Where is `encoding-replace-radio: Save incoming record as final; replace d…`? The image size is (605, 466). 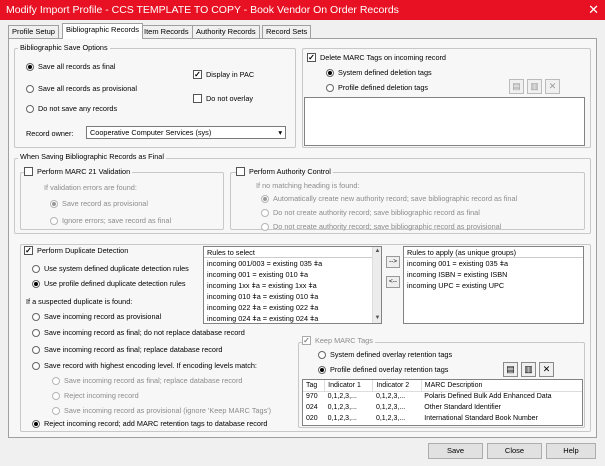 encoding-replace-radio: Save incoming record as final; replace d… is located at coordinates (147, 380).